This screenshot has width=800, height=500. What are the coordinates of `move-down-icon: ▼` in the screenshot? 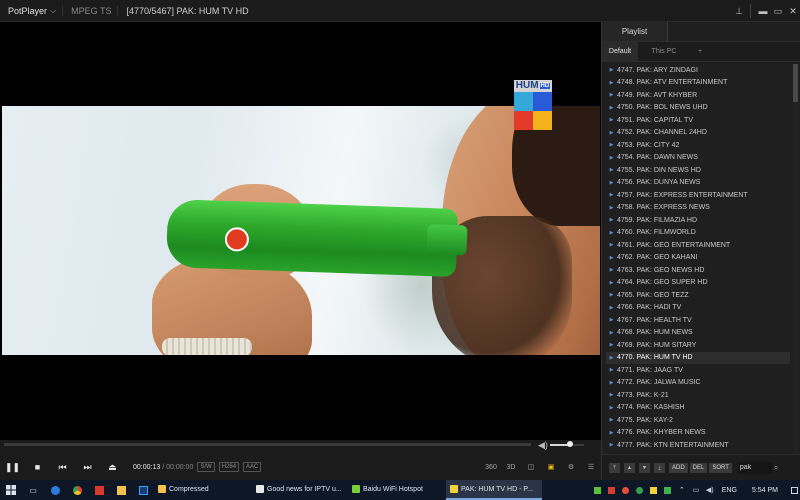 It's located at (644, 467).